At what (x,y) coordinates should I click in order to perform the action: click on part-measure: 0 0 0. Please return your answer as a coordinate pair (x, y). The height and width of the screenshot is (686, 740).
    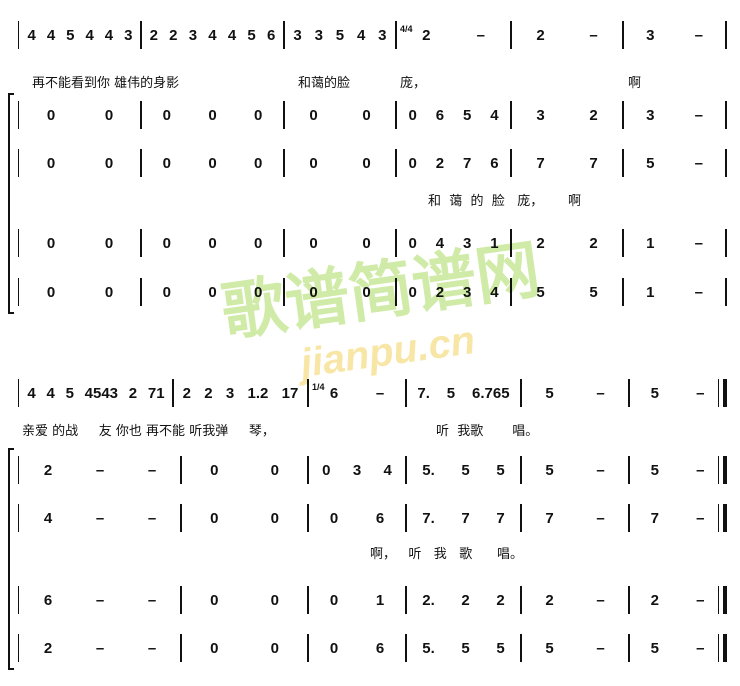
    Looking at the image, I should click on (212, 243).